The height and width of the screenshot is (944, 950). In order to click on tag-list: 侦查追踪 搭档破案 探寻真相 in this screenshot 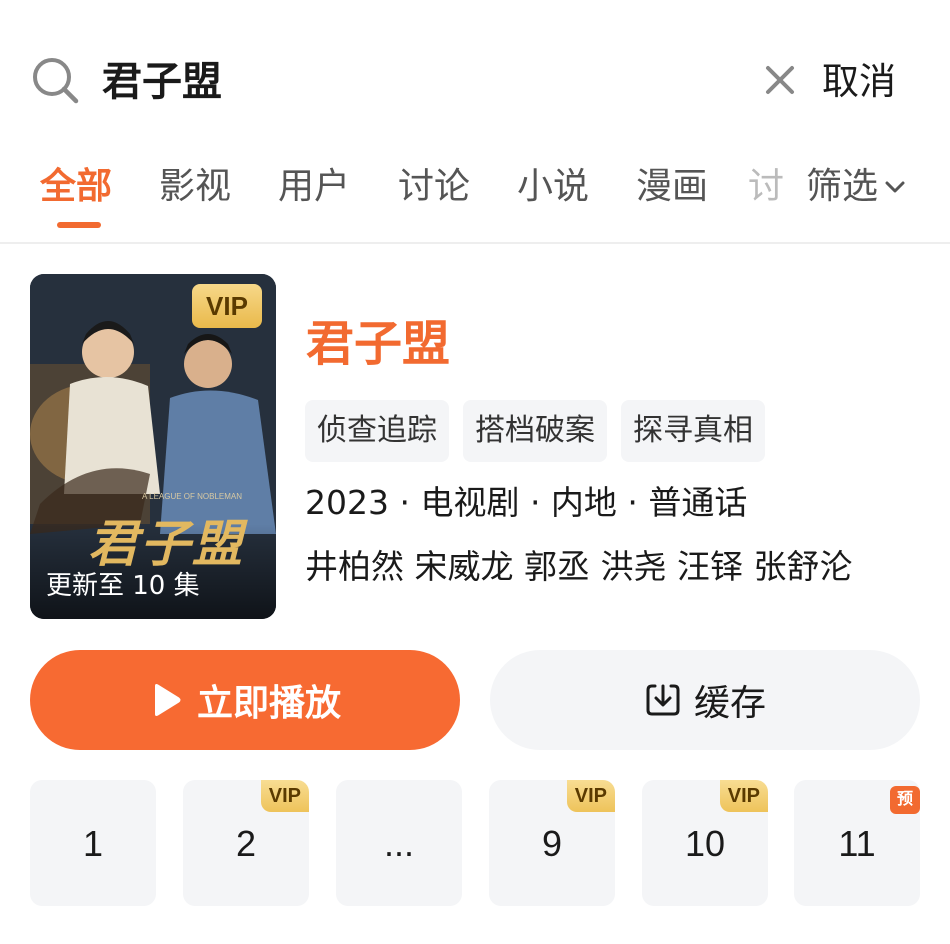, I will do `click(535, 431)`.